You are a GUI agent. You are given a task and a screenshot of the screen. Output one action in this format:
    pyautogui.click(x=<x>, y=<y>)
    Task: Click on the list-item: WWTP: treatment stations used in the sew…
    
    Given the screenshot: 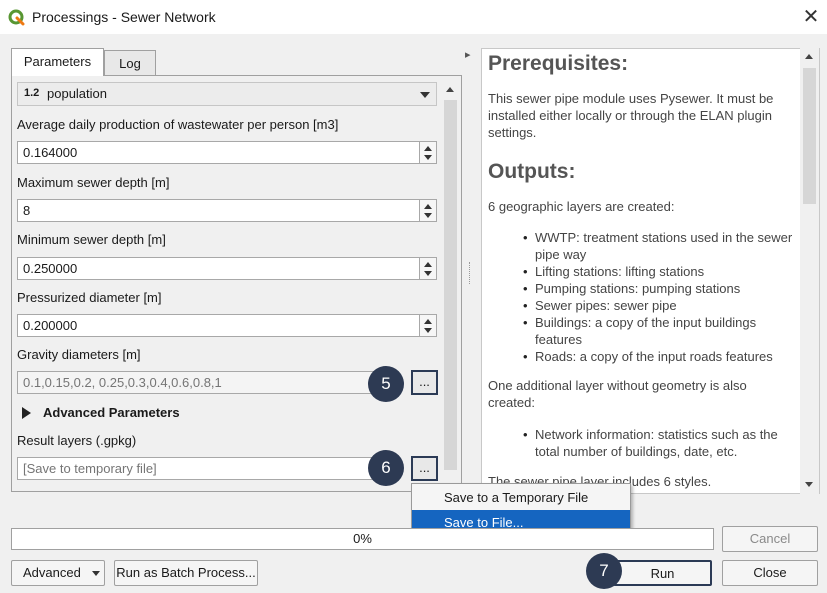 What is the action you would take?
    pyautogui.click(x=661, y=246)
    